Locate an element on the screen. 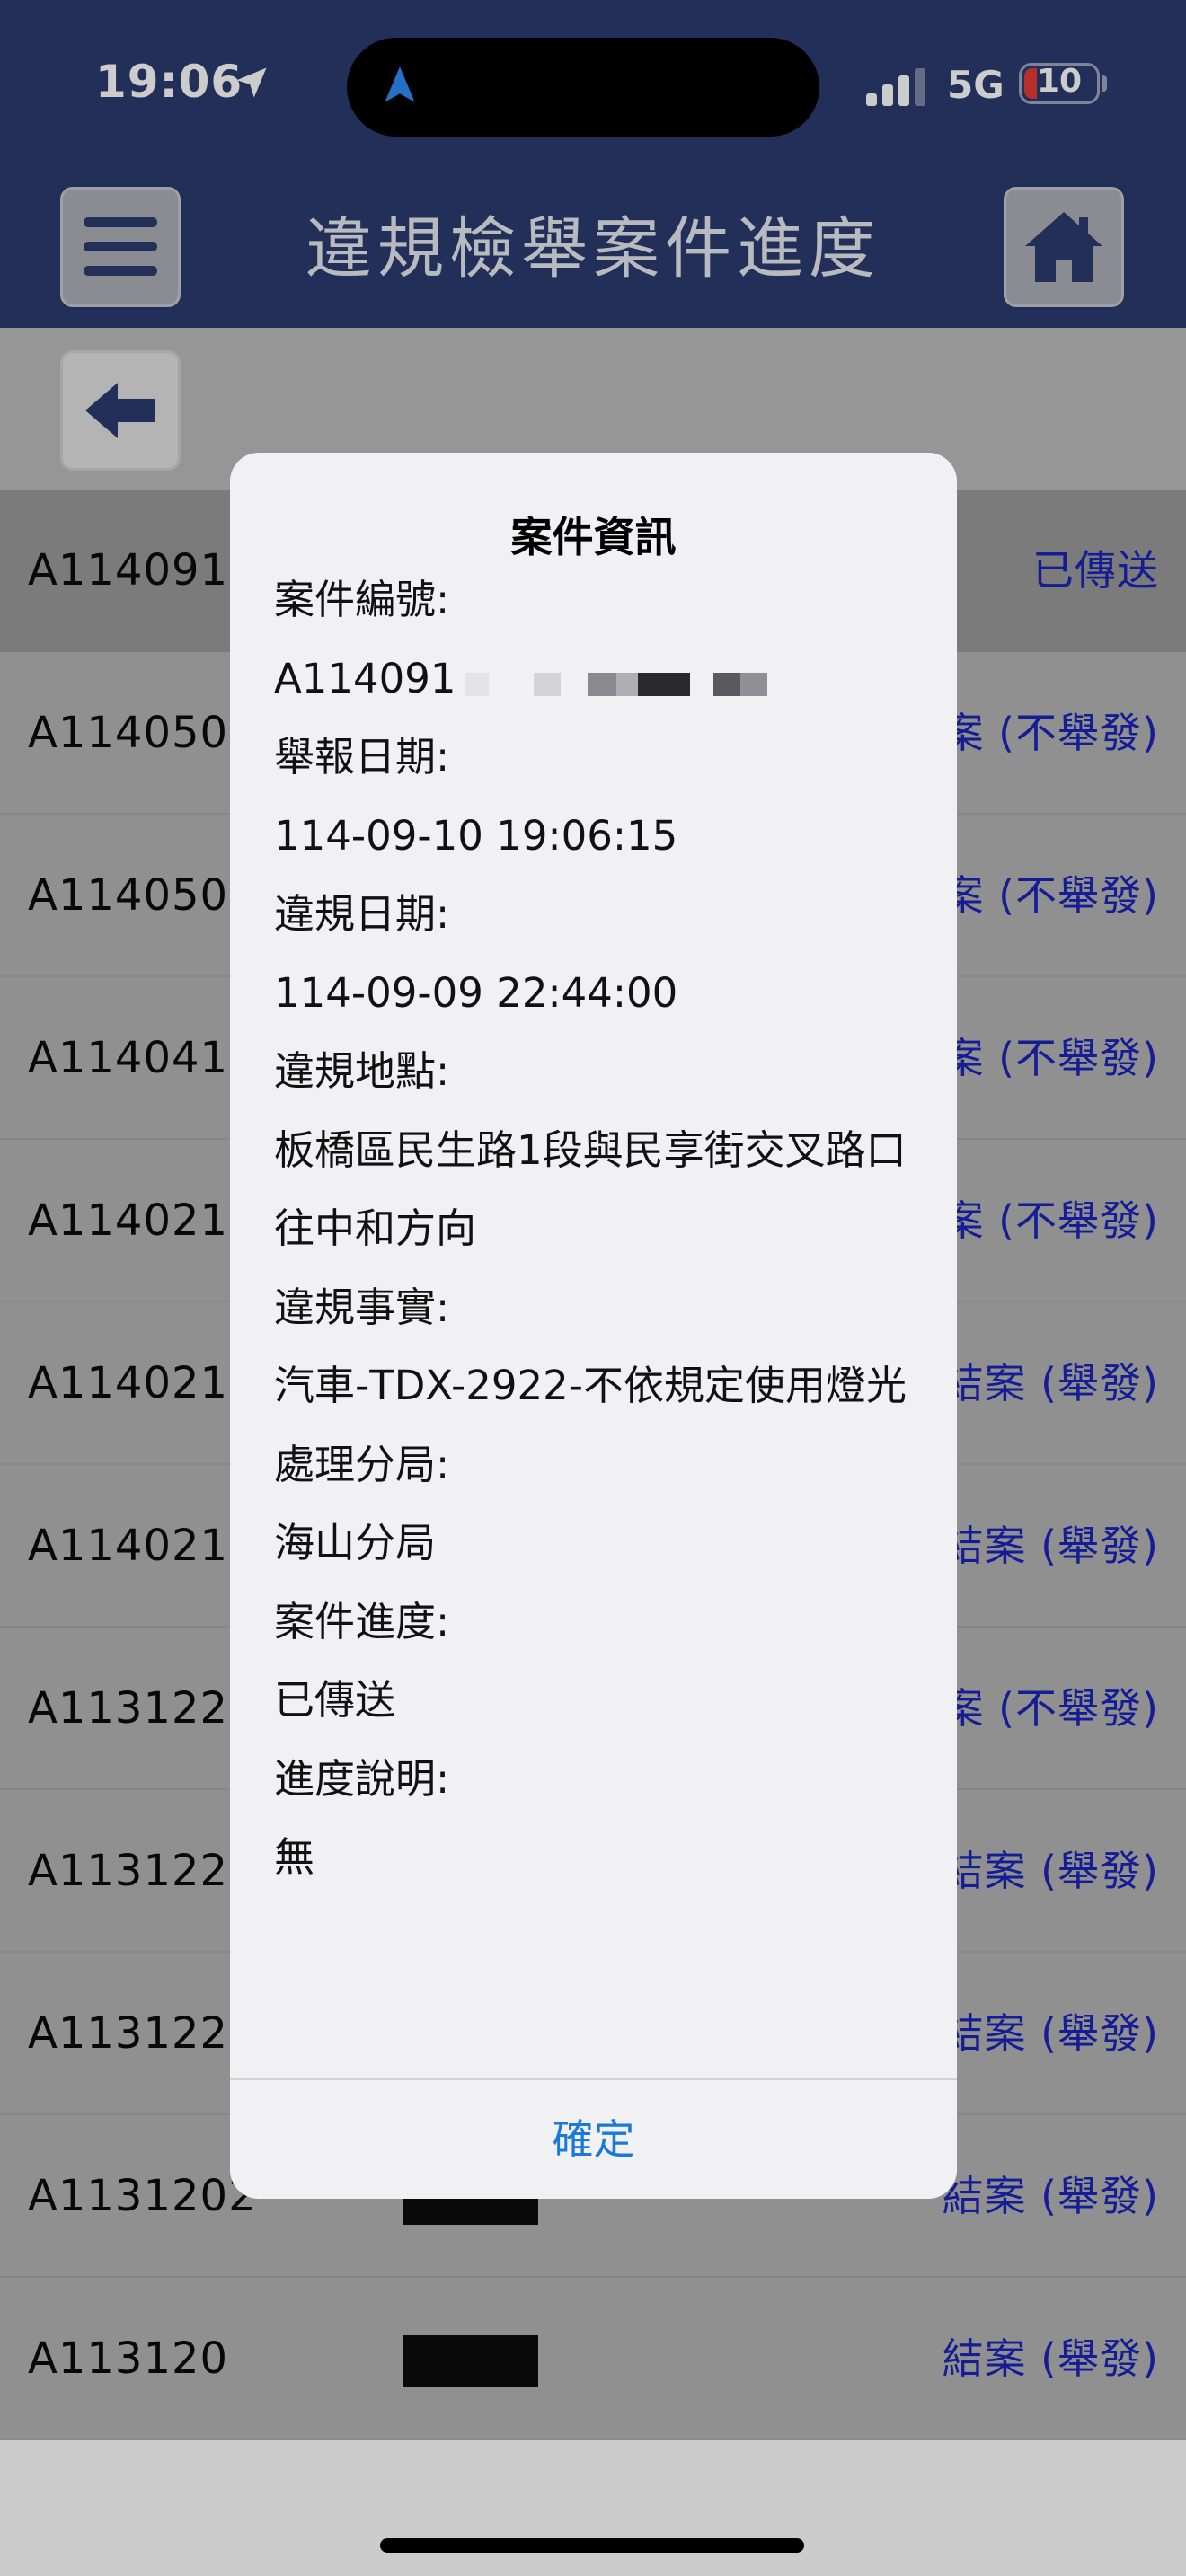  case-number-row: A114091 is located at coordinates (597, 679).